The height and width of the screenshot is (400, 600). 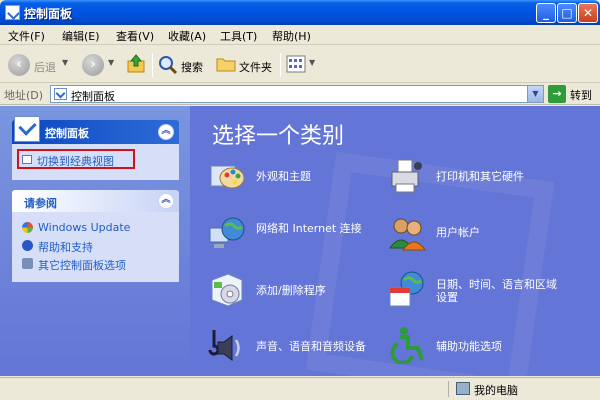 What do you see at coordinates (192, 67) in the screenshot?
I see `search-button-label: 搜索` at bounding box center [192, 67].